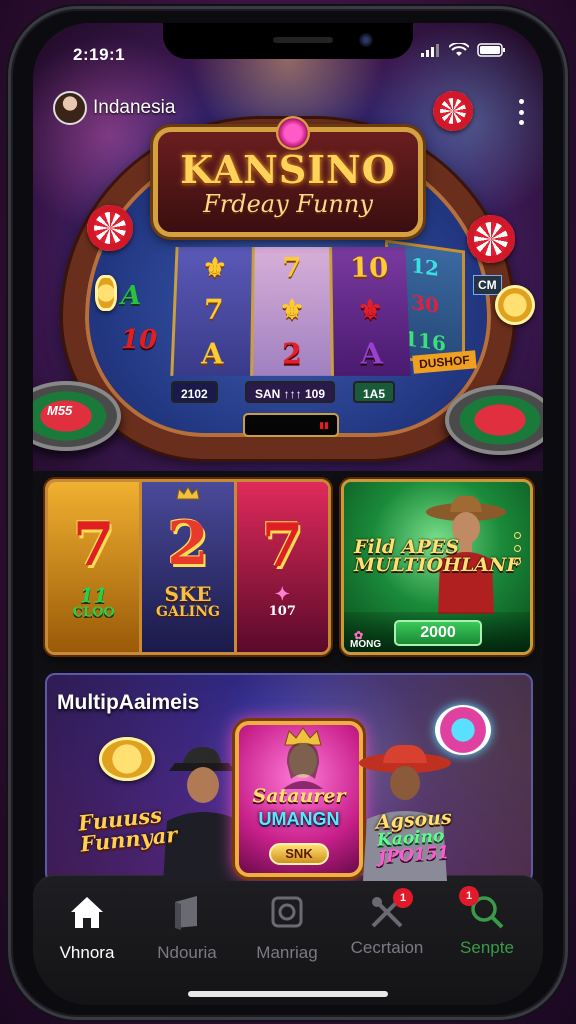 The image size is (576, 1024). Describe the element at coordinates (487, 947) in the screenshot. I see `nav-label: Senpte` at that location.